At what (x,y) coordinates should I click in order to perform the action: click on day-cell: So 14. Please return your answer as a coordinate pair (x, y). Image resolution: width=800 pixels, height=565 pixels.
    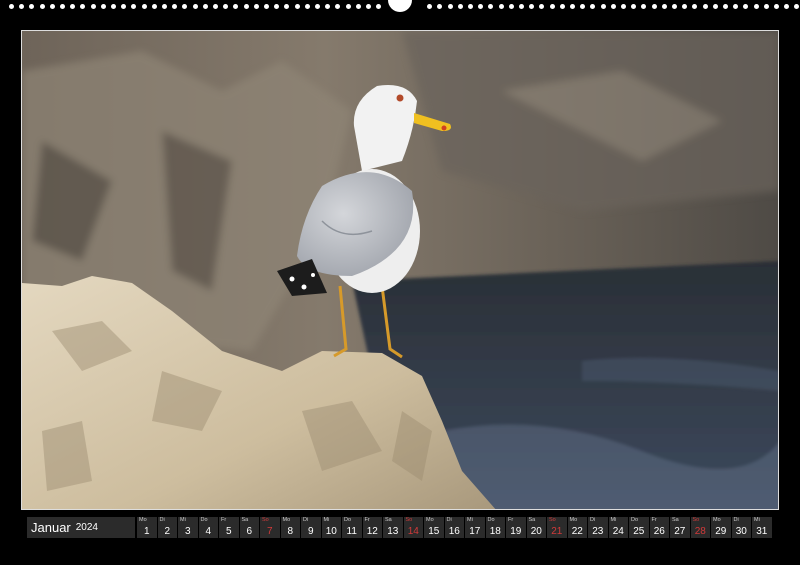
    Looking at the image, I should click on (413, 527).